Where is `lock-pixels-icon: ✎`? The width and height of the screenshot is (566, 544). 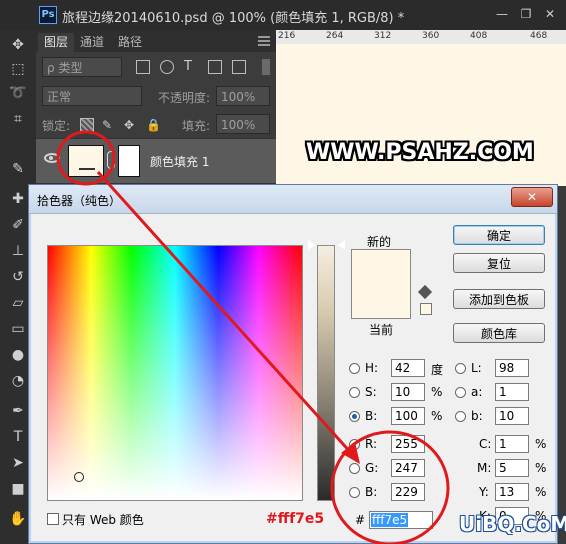
lock-pixels-icon: ✎ is located at coordinates (109, 125).